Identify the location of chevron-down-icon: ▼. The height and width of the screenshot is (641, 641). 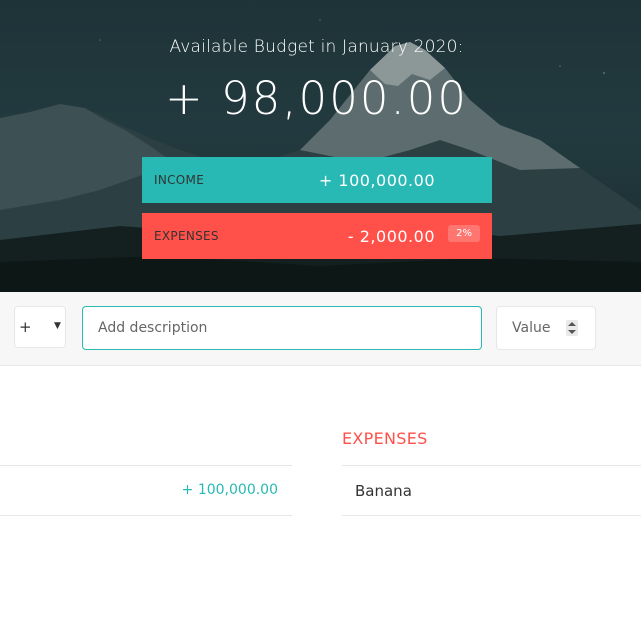
(57, 326).